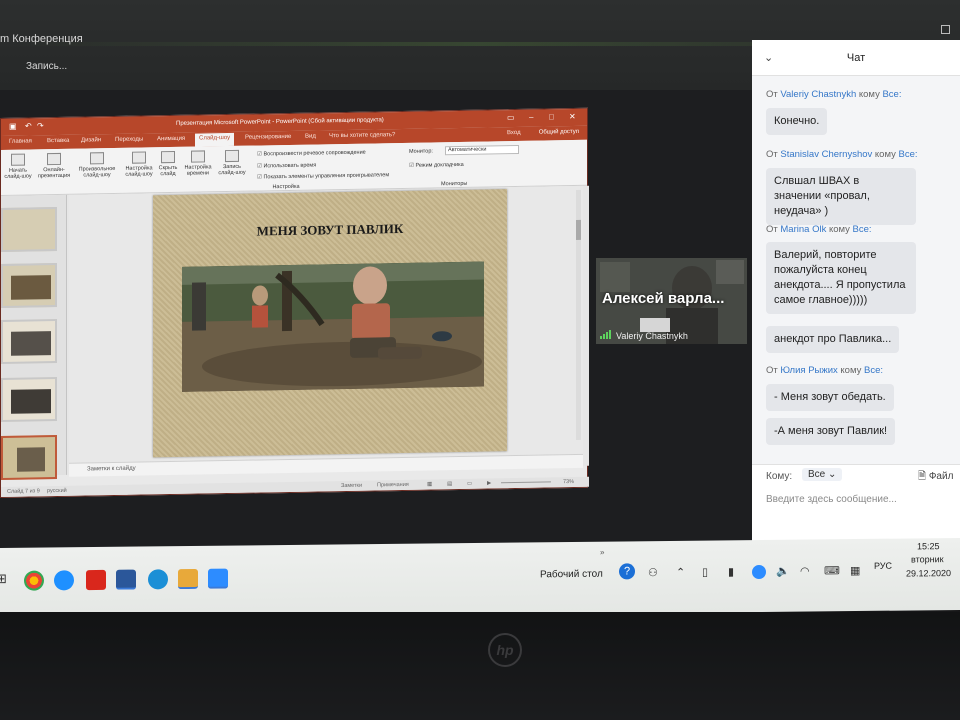 The height and width of the screenshot is (720, 960). Describe the element at coordinates (29, 457) in the screenshot. I see `slide-thumbnail-selected` at that location.